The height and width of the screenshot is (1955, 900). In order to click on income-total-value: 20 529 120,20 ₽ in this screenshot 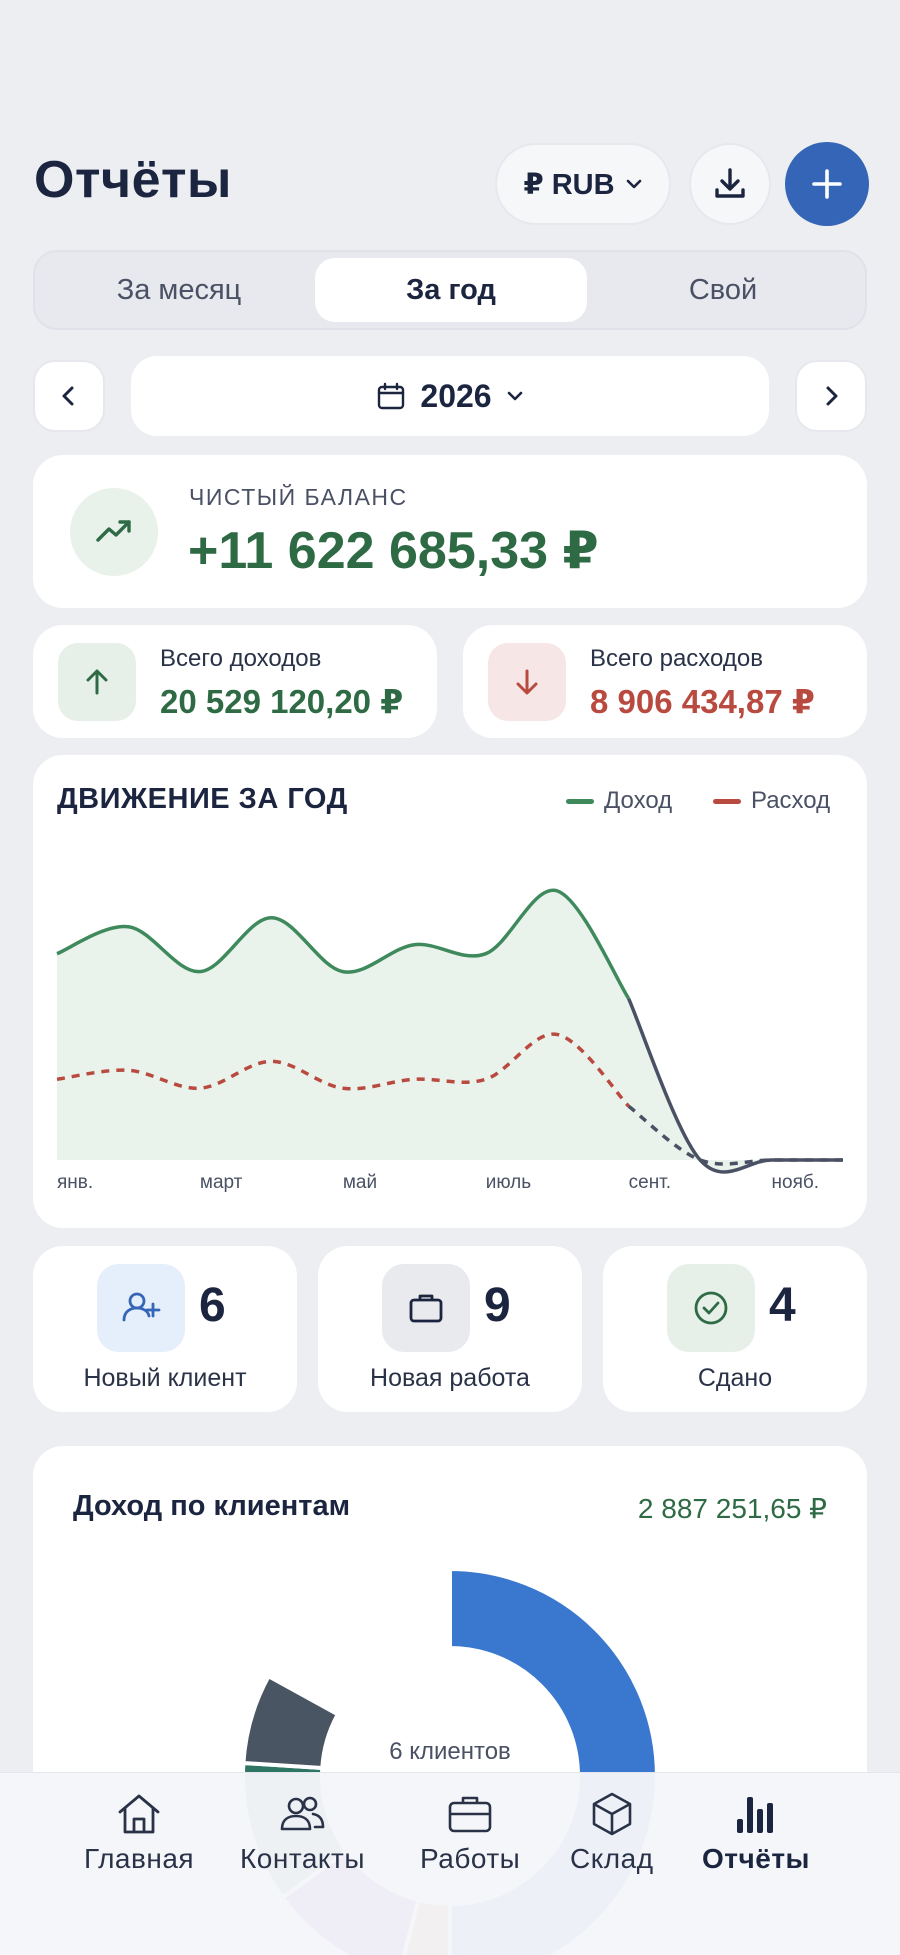, I will do `click(282, 701)`.